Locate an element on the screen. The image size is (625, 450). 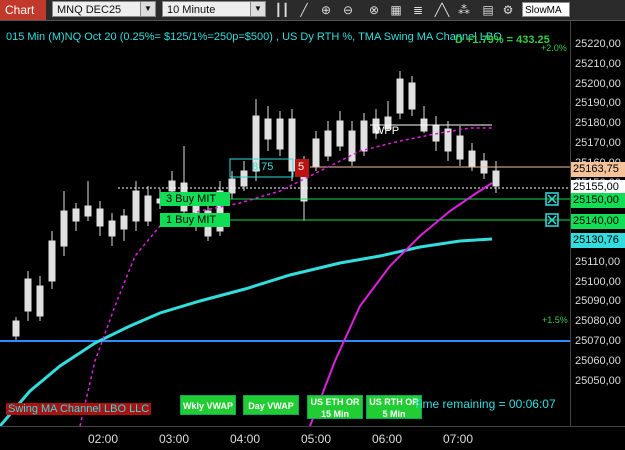
buy-mit-order-1: 1 Buy MIT is located at coordinates (195, 220).